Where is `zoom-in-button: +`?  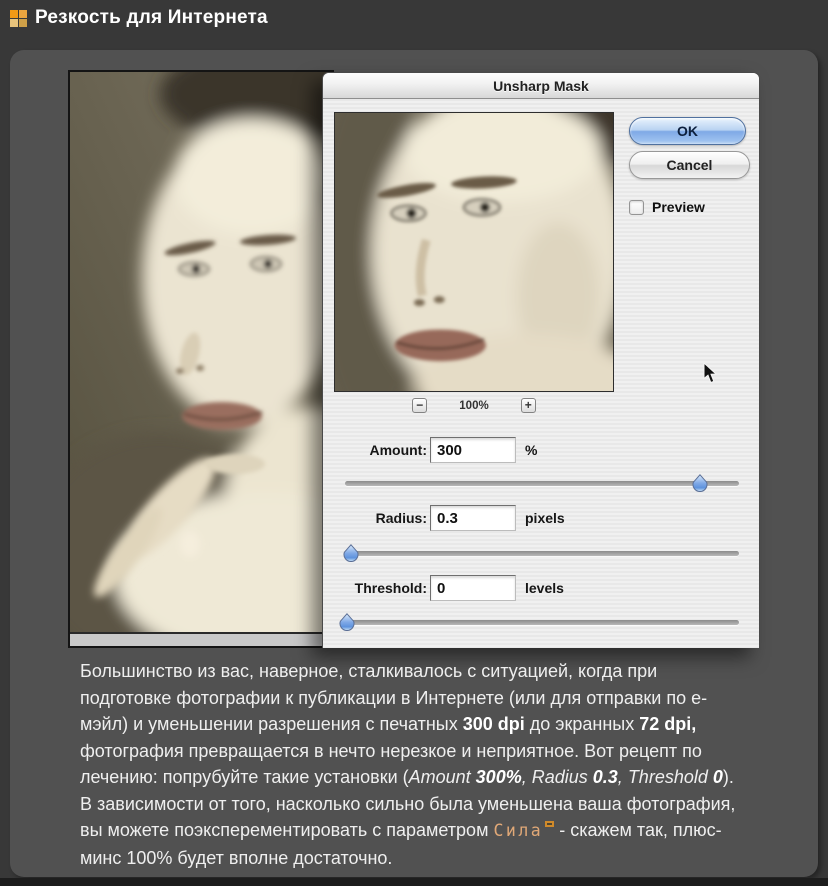 zoom-in-button: + is located at coordinates (528, 405).